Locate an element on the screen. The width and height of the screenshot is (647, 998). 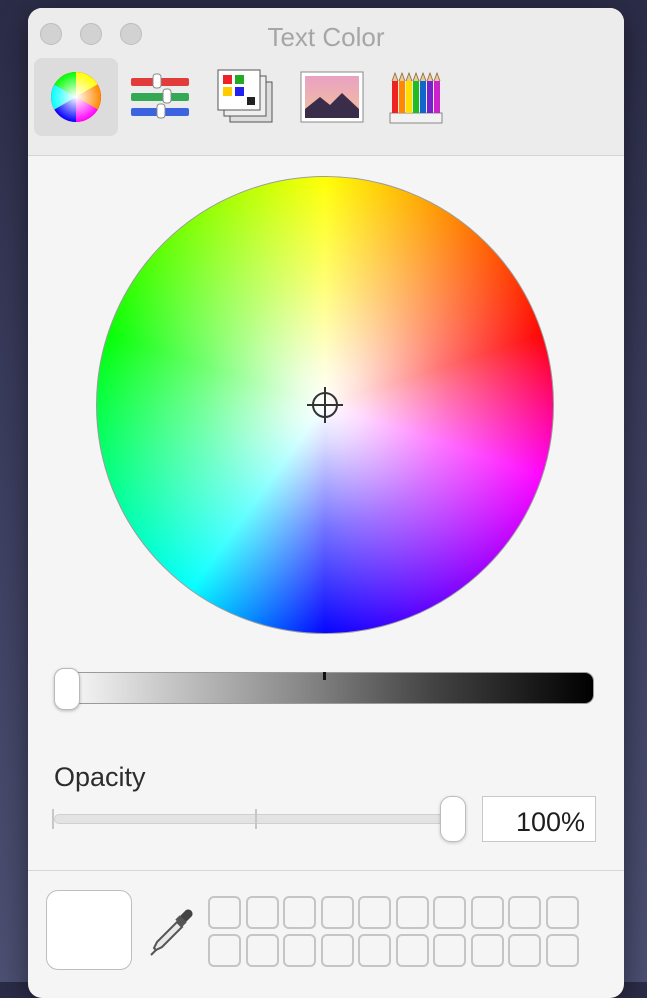
image-icon is located at coordinates (332, 97).